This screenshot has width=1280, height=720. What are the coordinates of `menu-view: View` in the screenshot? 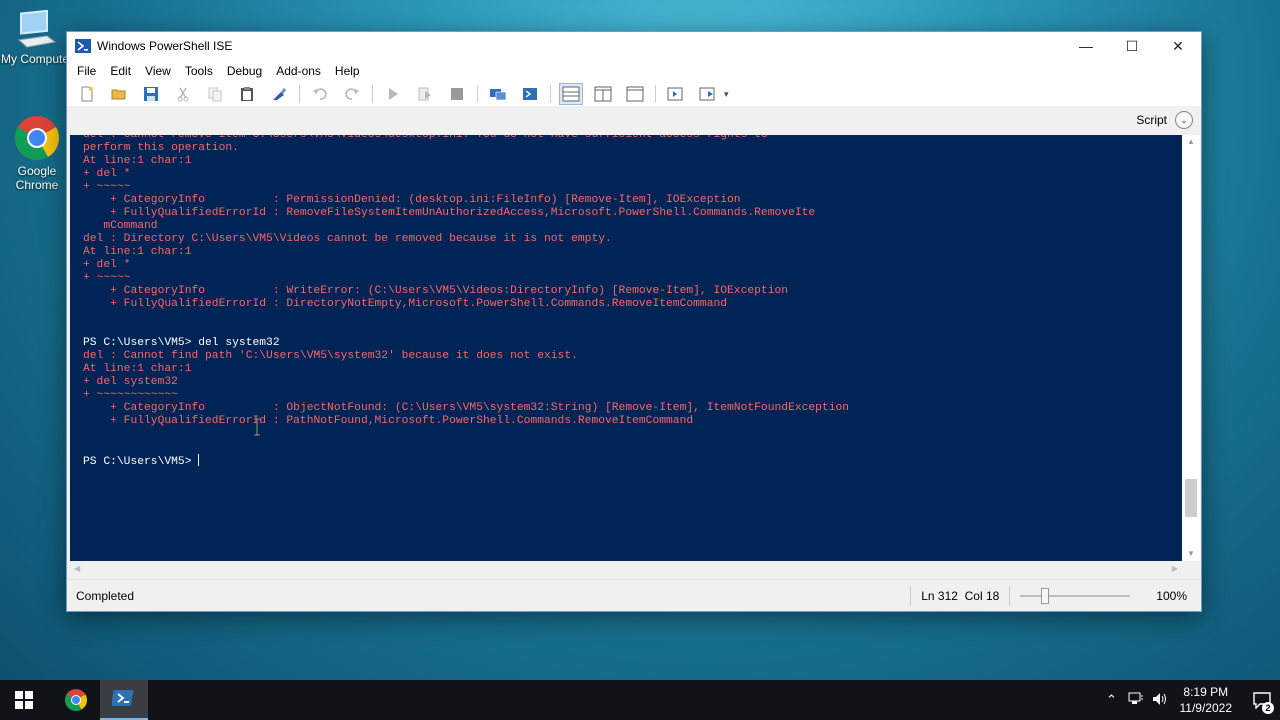 It's located at (158, 71).